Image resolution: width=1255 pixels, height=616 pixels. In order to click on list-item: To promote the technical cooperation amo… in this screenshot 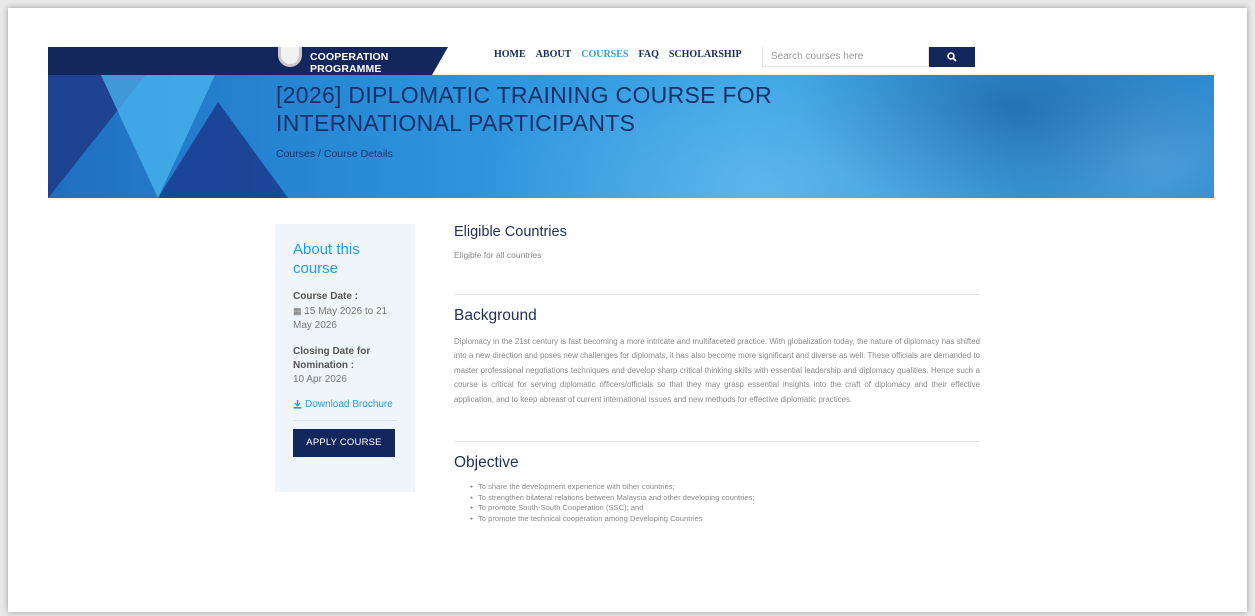, I will do `click(725, 519)`.